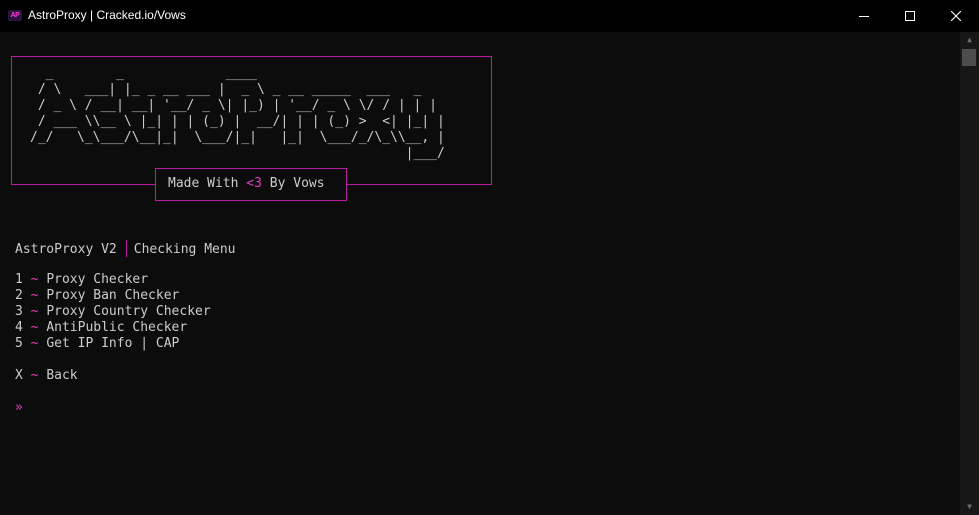 The width and height of the screenshot is (979, 515). I want to click on menu-item-antipublic-checker: 4 ~ AntiPublic Checker, so click(101, 328).